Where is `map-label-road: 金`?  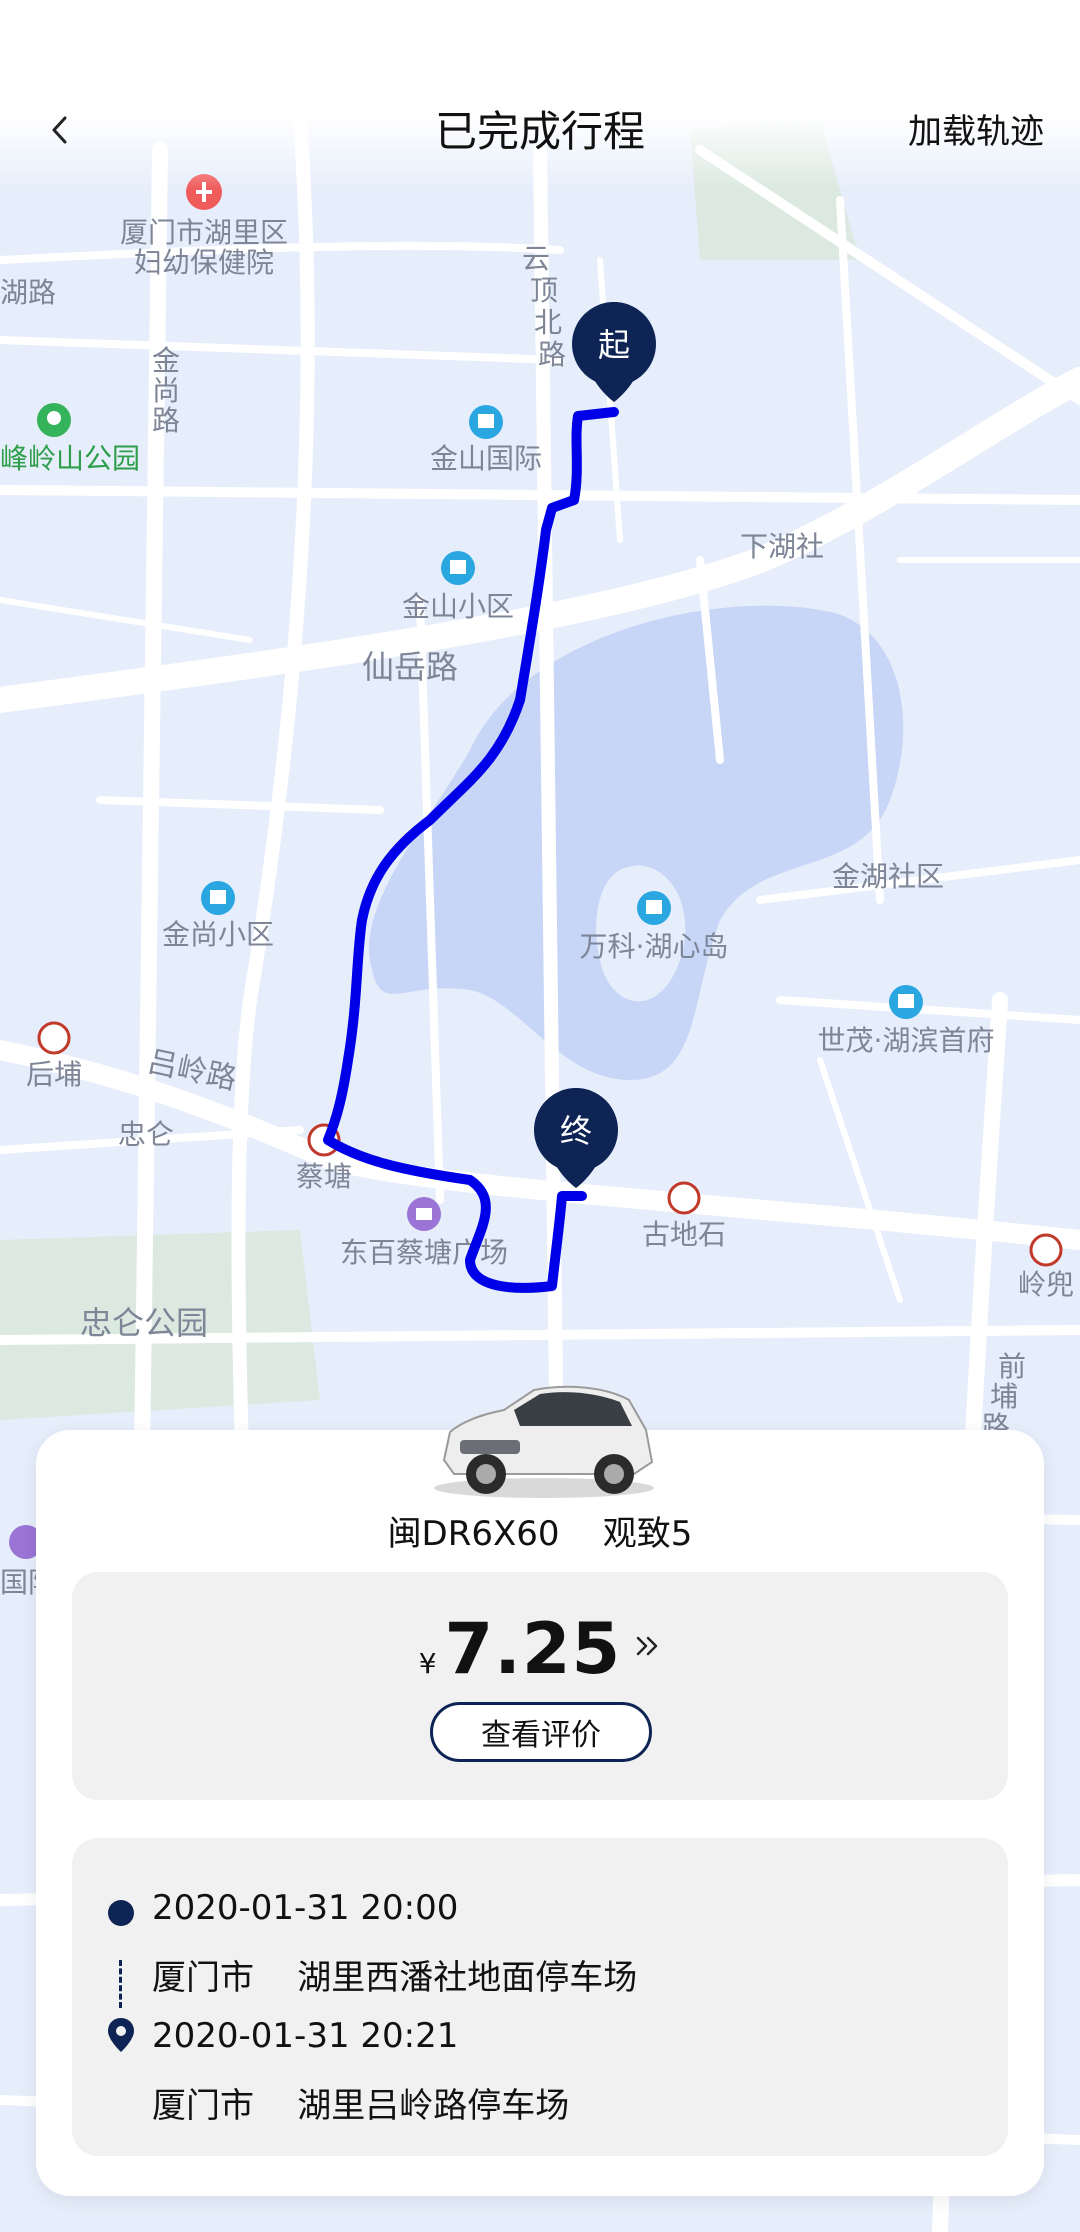
map-label-road: 金 is located at coordinates (166, 360).